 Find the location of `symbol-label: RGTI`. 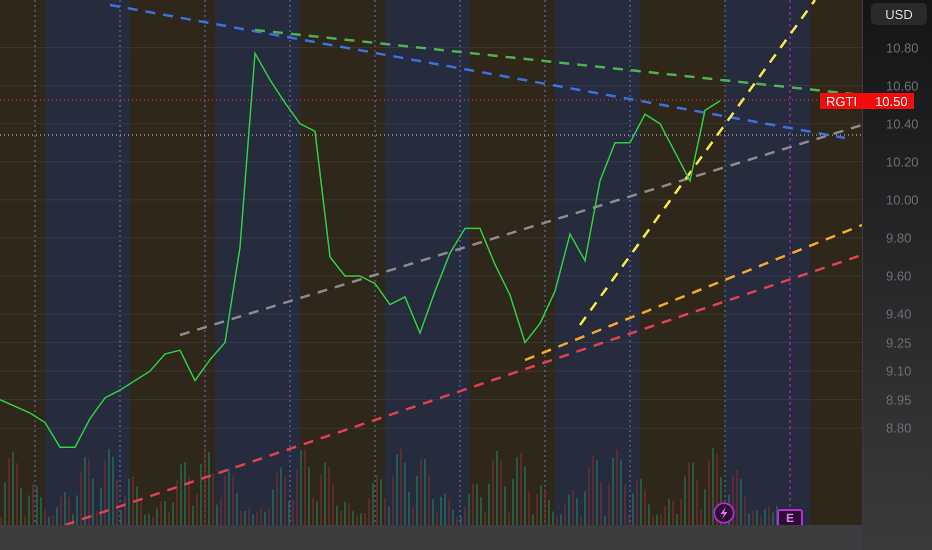

symbol-label: RGTI is located at coordinates (841, 101).